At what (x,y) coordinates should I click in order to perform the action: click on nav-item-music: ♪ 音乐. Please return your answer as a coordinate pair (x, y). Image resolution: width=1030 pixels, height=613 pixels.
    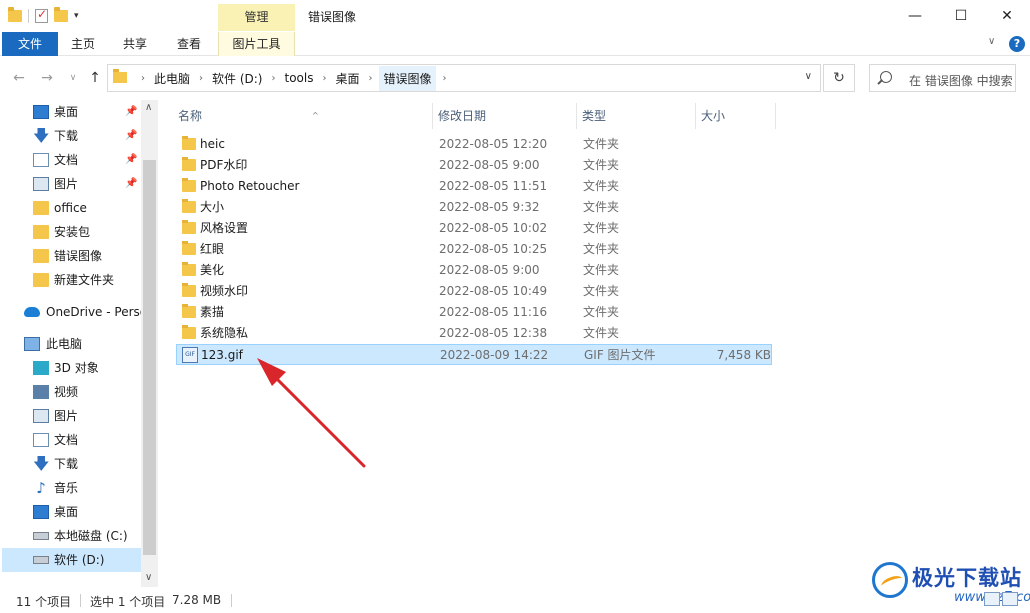
    Looking at the image, I should click on (71, 488).